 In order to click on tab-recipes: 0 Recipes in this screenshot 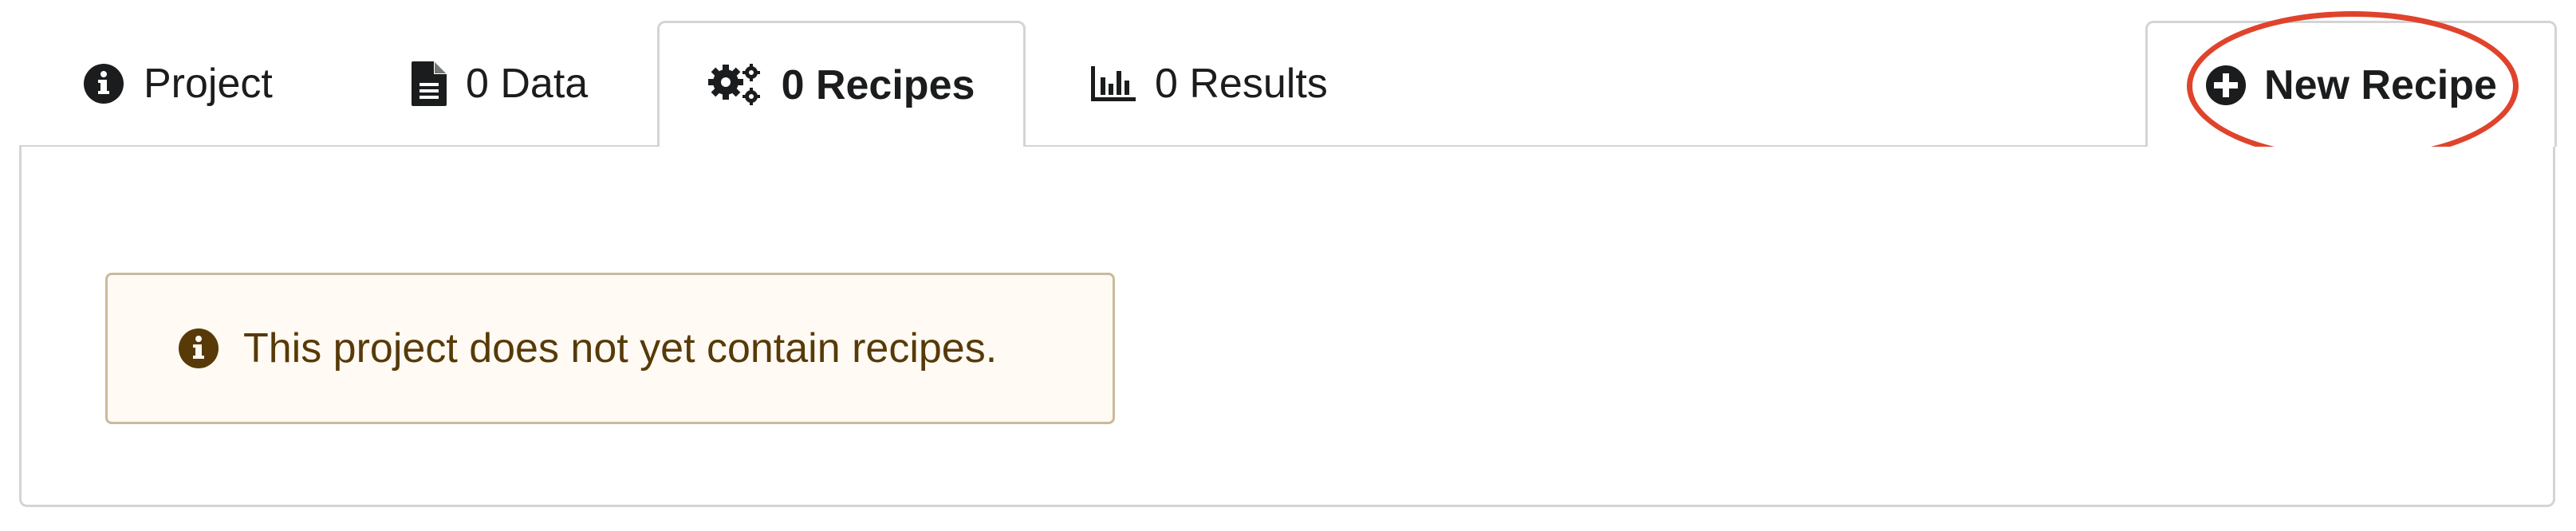, I will do `click(841, 84)`.